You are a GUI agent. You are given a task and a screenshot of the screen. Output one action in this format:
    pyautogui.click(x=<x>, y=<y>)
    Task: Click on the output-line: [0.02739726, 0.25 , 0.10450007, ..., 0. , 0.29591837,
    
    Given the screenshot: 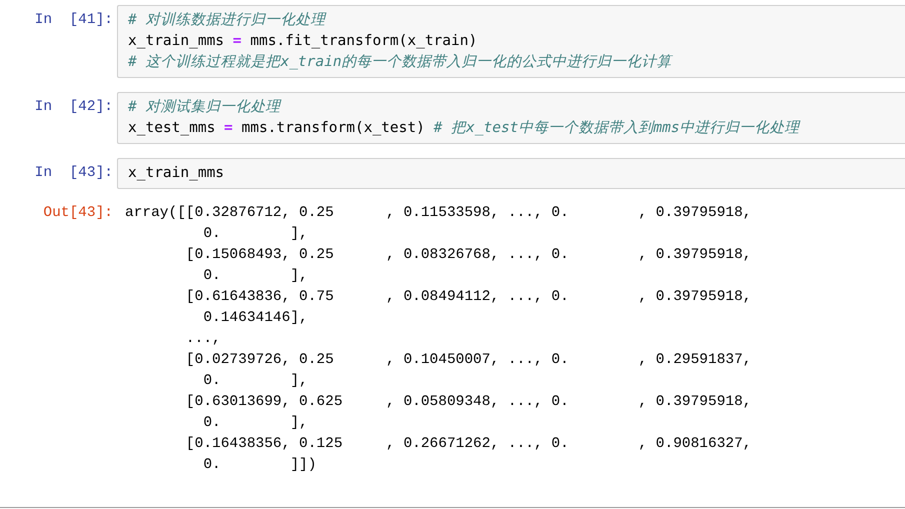 What is the action you would take?
    pyautogui.click(x=468, y=360)
    